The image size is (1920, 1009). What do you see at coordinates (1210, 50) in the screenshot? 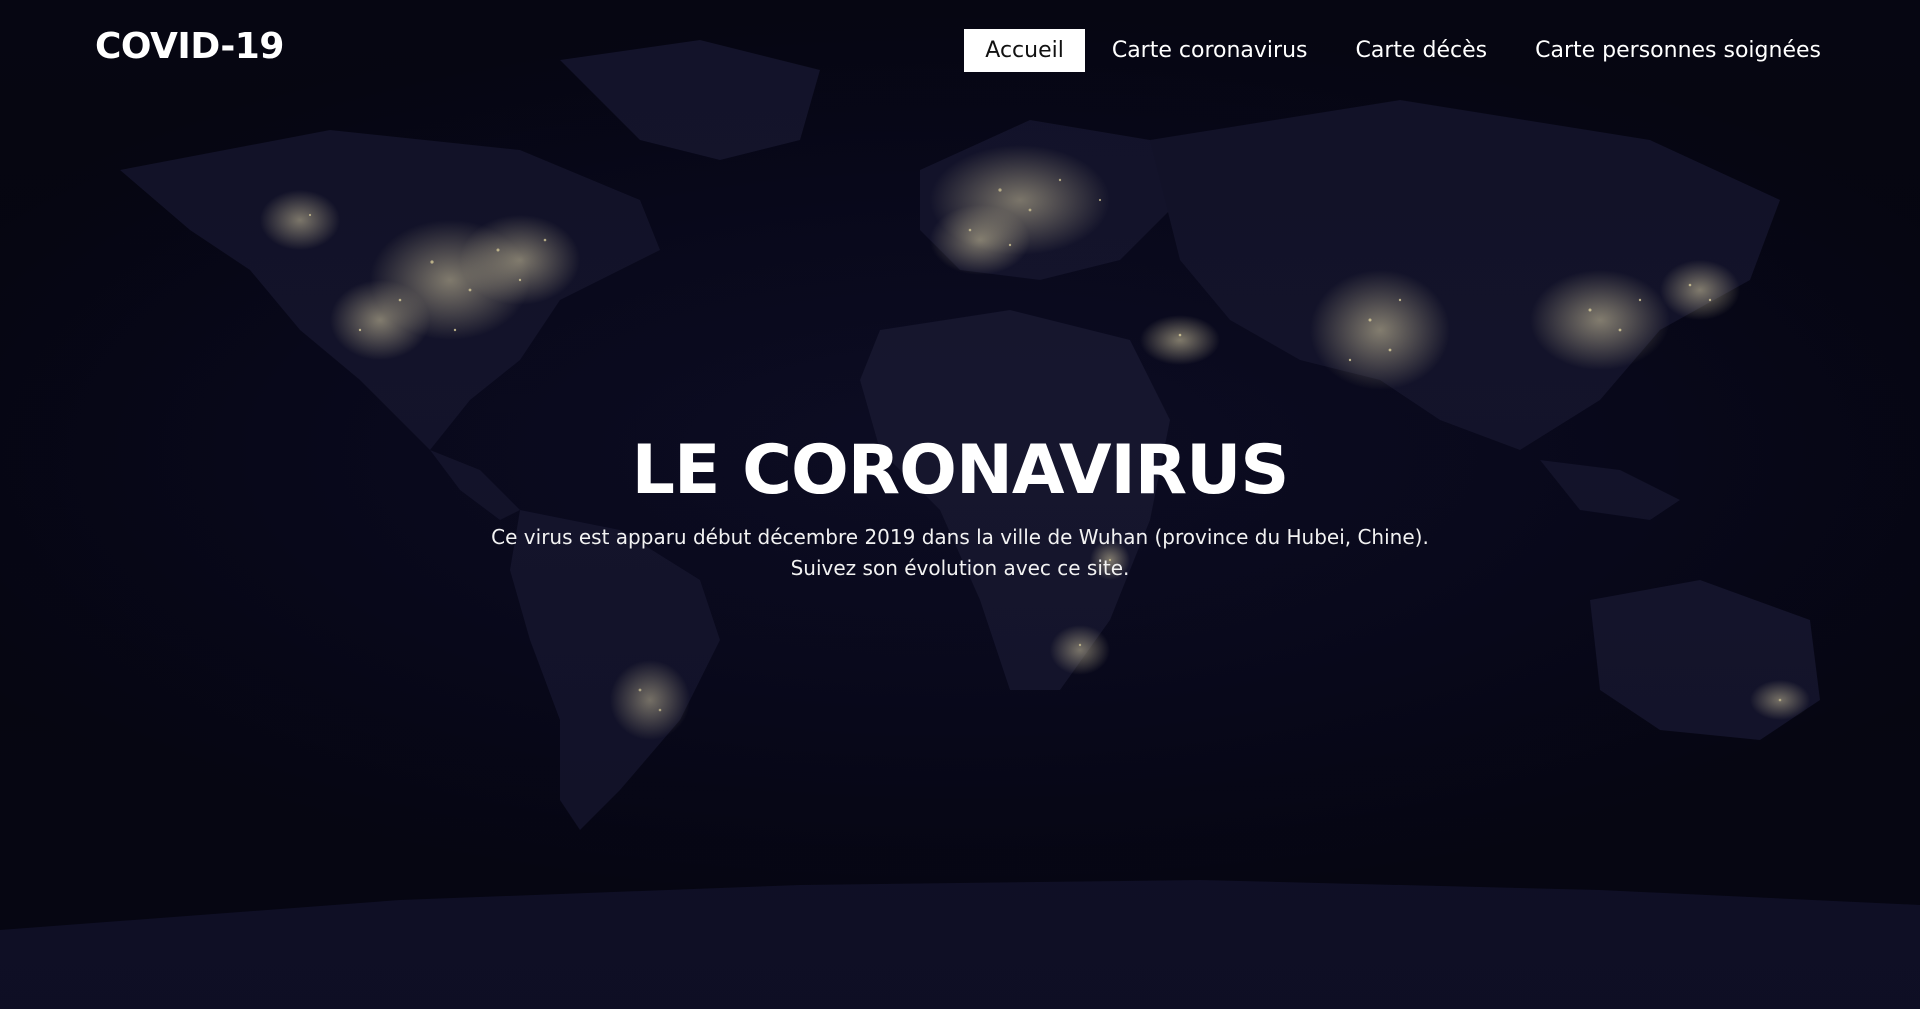
I see `nav-item-carte-coronavirus: Carte coronavirus` at bounding box center [1210, 50].